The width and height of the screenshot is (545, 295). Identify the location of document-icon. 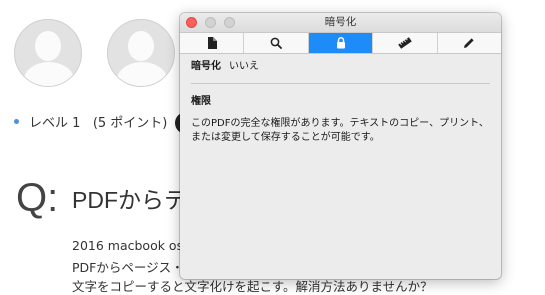
(212, 43).